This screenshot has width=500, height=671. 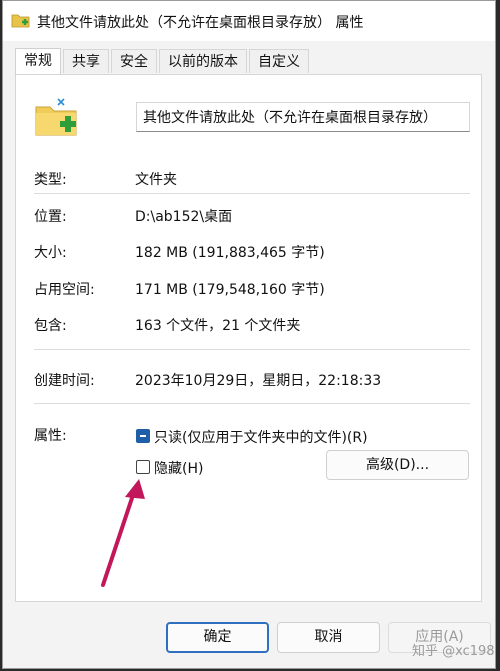 I want to click on tab-customize: 自定义, so click(x=279, y=61).